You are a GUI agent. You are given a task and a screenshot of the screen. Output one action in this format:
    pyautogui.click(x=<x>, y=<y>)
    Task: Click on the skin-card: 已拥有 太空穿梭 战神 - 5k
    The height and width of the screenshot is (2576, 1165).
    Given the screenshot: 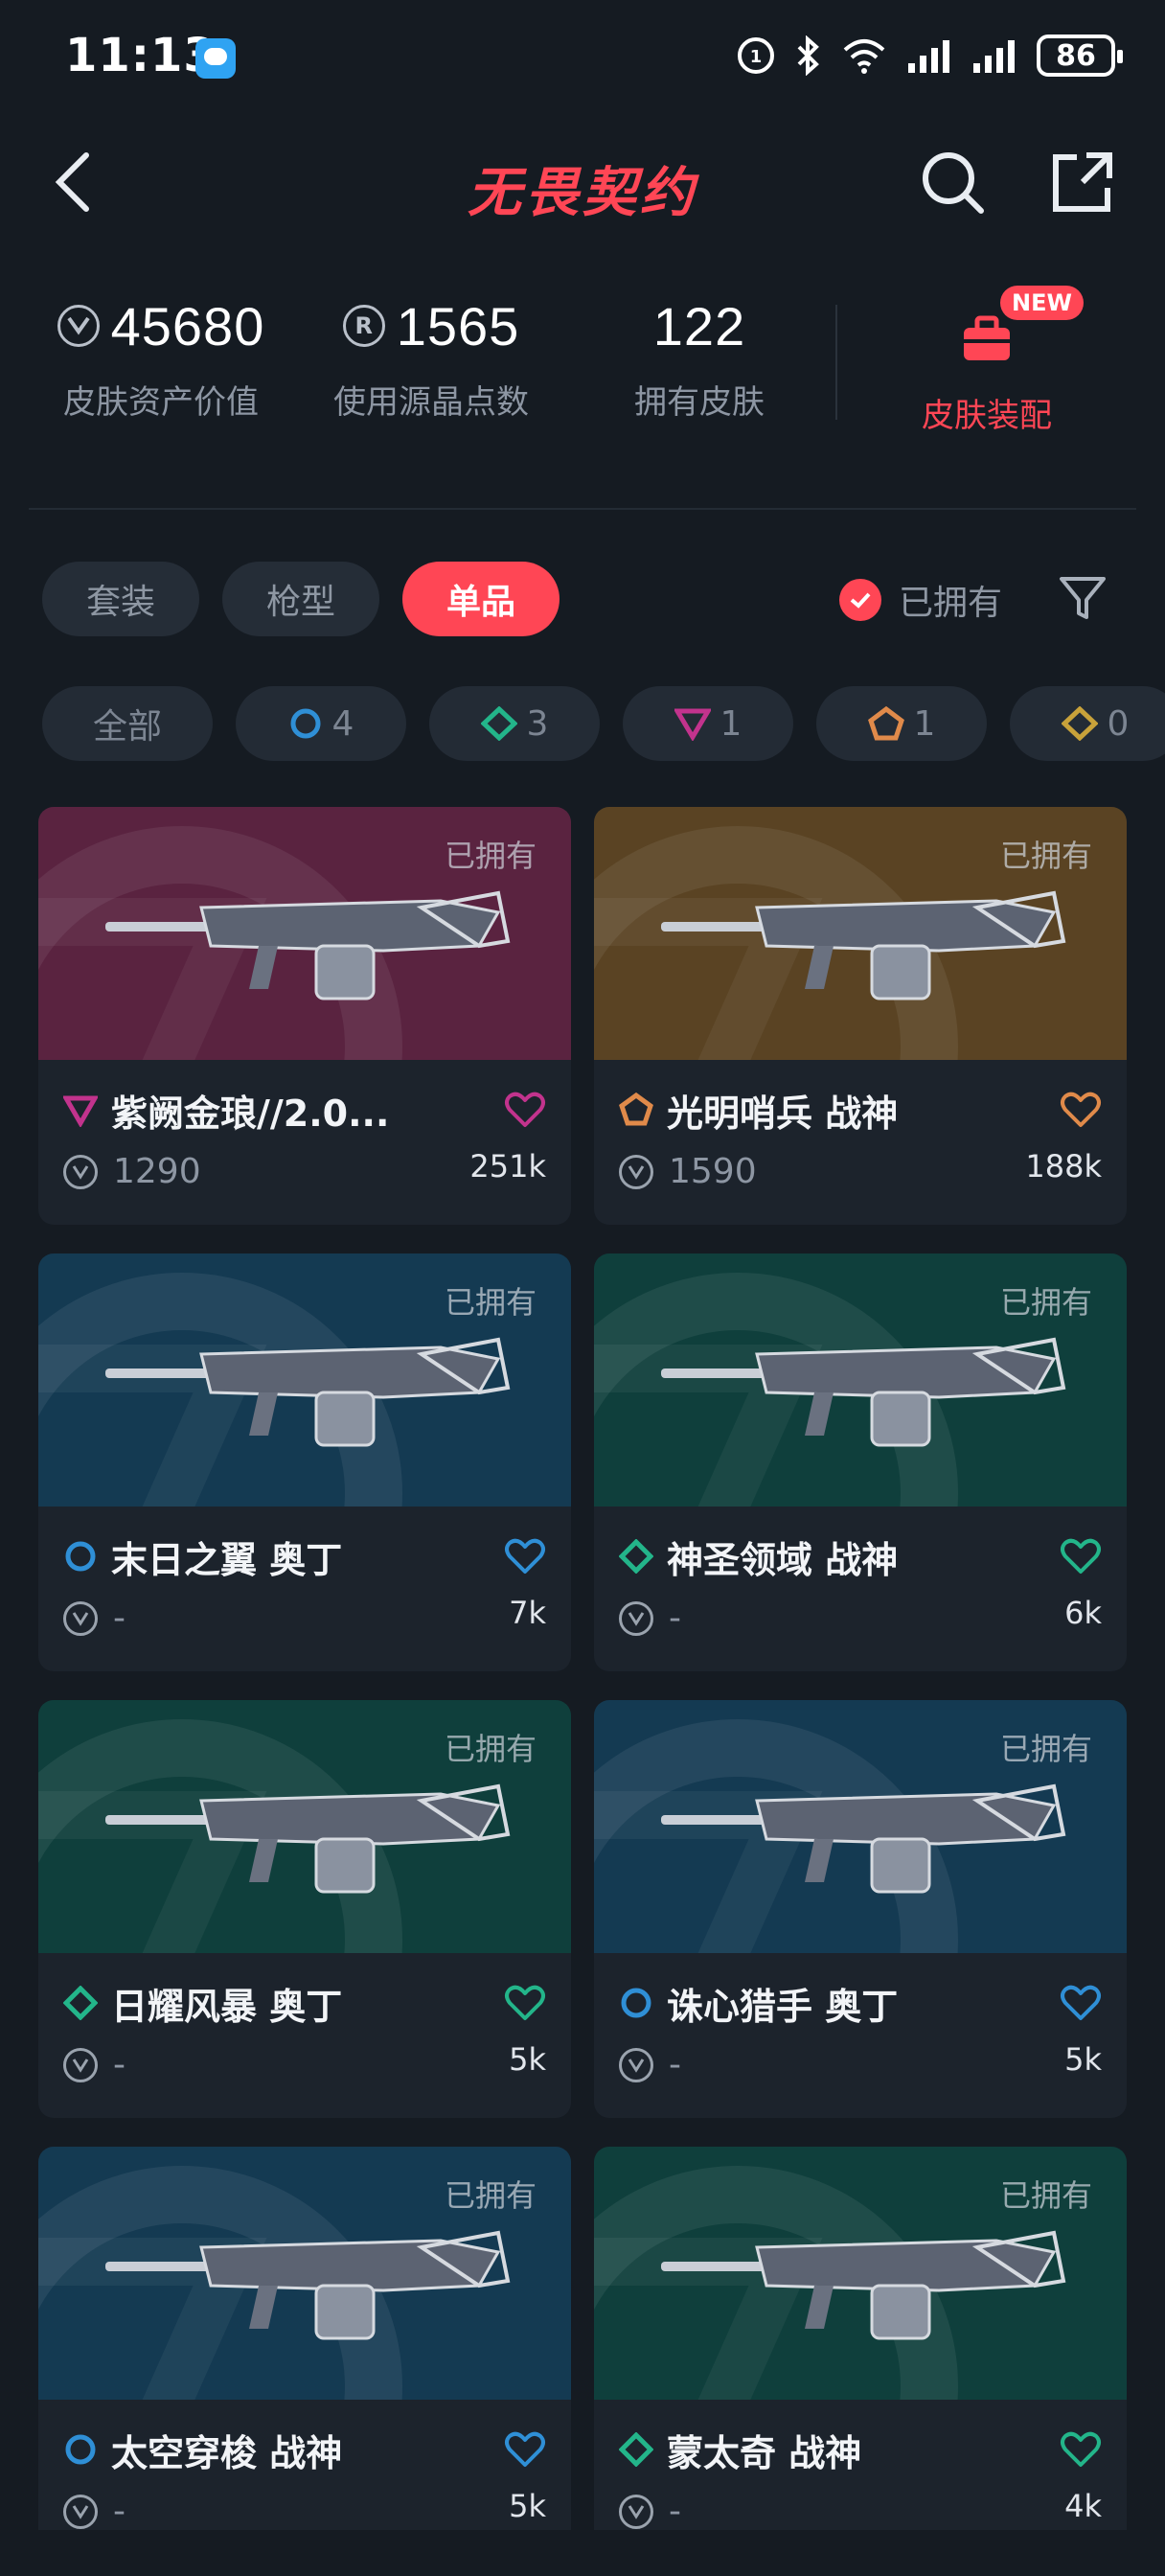 What is the action you would take?
    pyautogui.click(x=304, y=2338)
    